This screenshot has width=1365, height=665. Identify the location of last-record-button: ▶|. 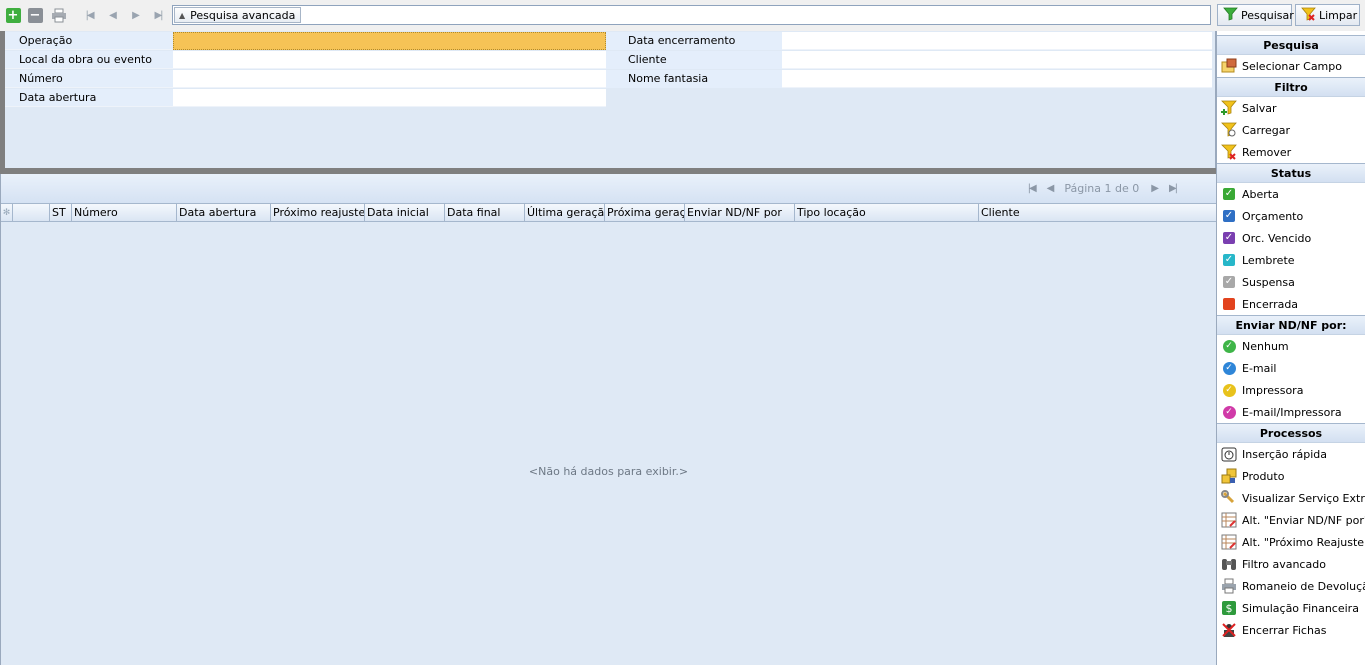
(158, 15).